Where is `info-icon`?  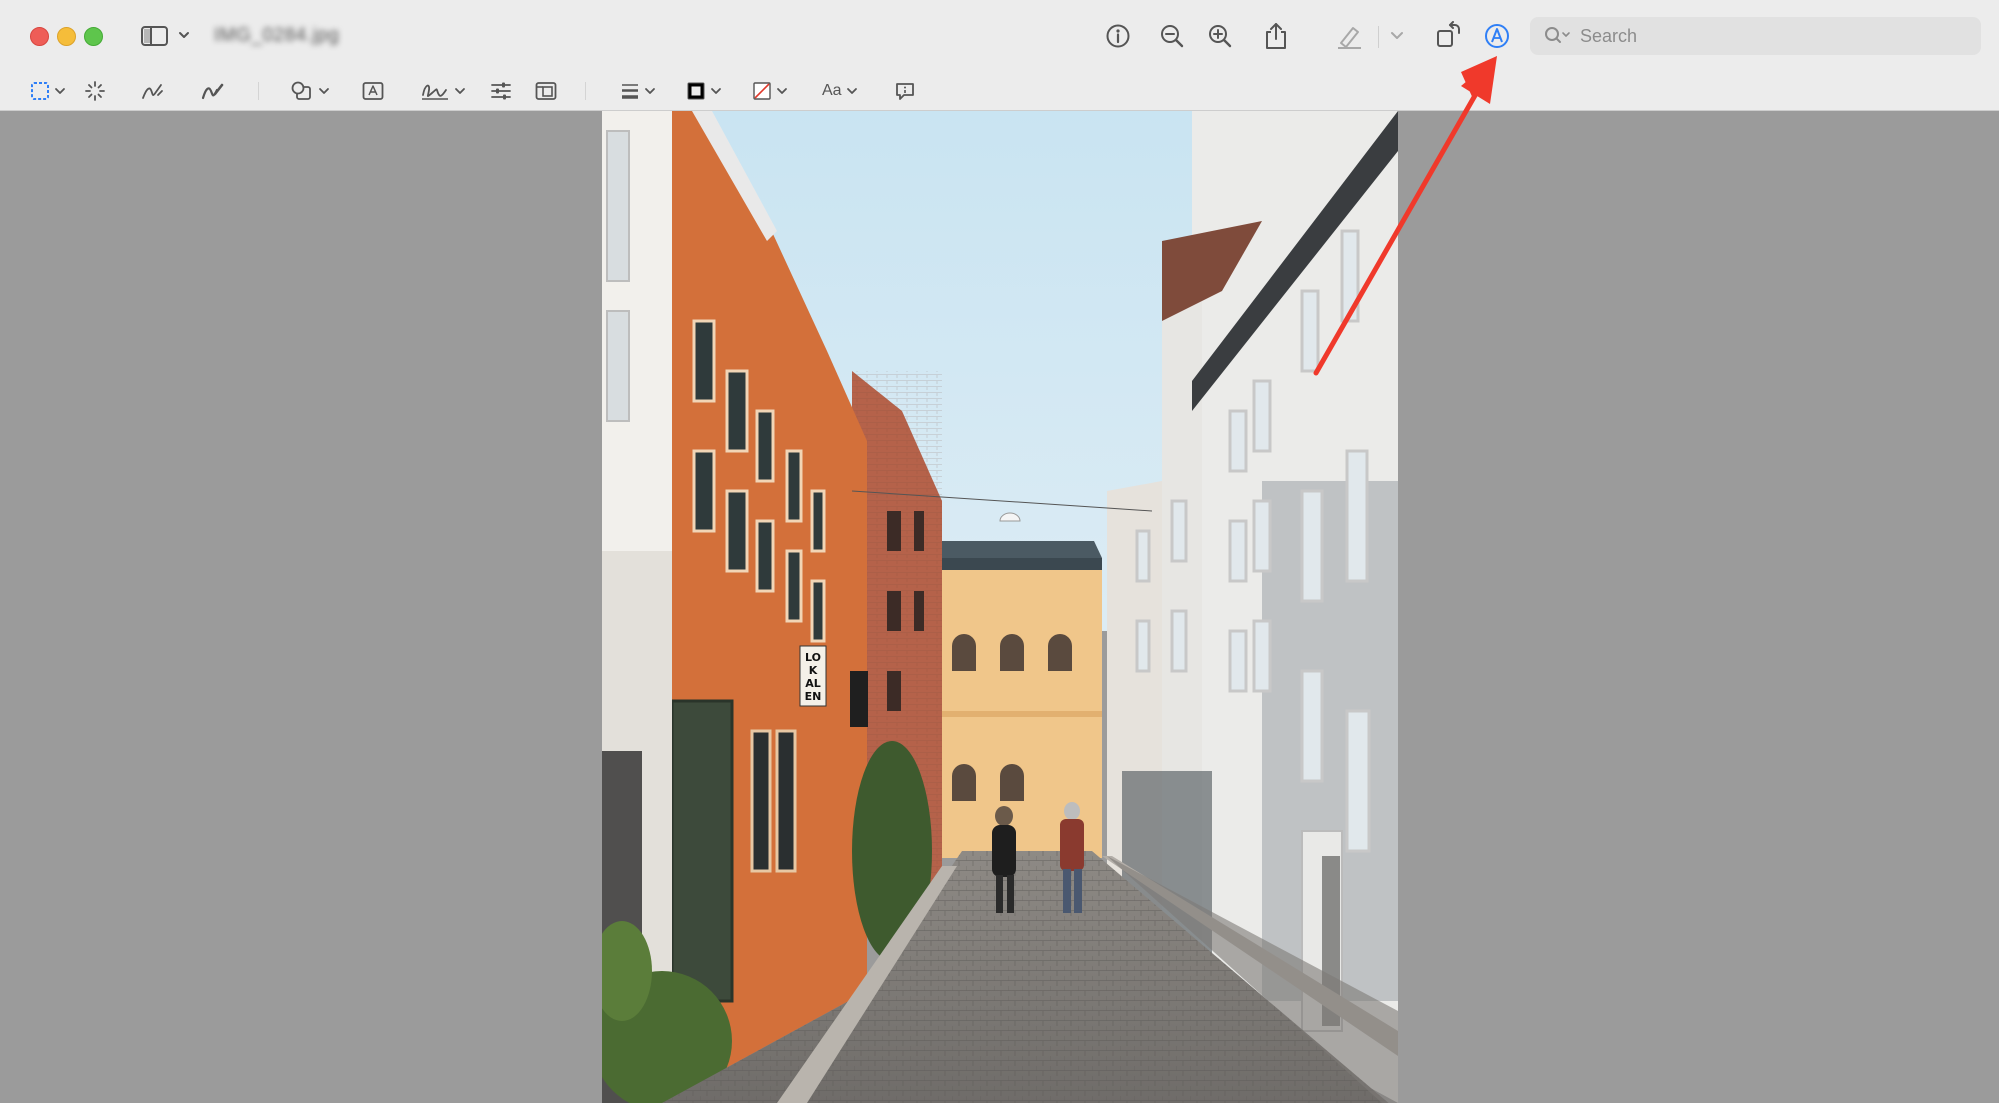
info-icon is located at coordinates (1118, 36).